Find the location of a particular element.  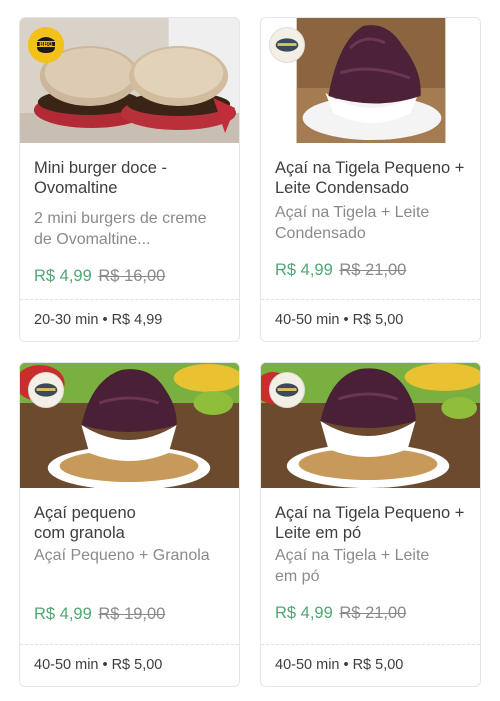

delivery-info: 20-30 min • R$ 4,99 is located at coordinates (129, 320).